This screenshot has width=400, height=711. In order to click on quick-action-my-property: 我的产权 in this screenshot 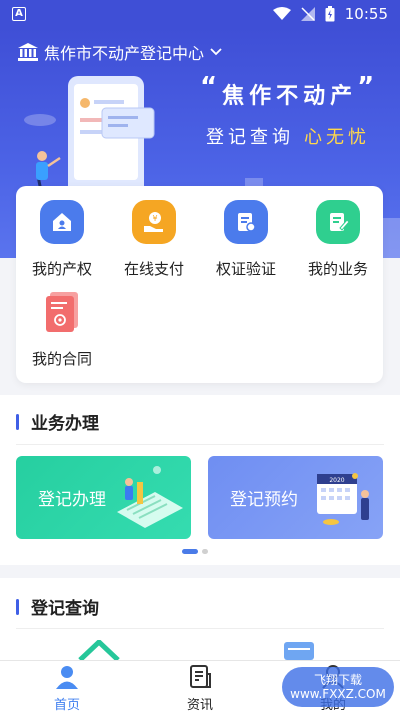, I will do `click(62, 239)`.